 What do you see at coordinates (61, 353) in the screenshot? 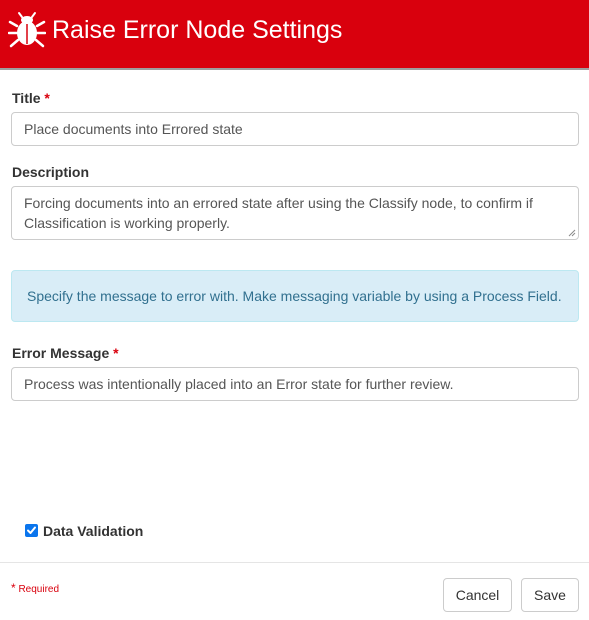
I see `error-message-label-text: Error Message` at bounding box center [61, 353].